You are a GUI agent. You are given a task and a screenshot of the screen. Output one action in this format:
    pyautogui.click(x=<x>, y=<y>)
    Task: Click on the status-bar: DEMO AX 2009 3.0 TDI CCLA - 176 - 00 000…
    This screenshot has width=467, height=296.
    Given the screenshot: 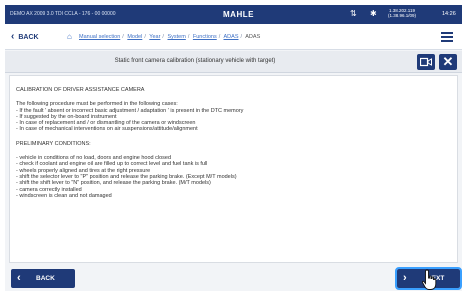 What is the action you would take?
    pyautogui.click(x=233, y=14)
    